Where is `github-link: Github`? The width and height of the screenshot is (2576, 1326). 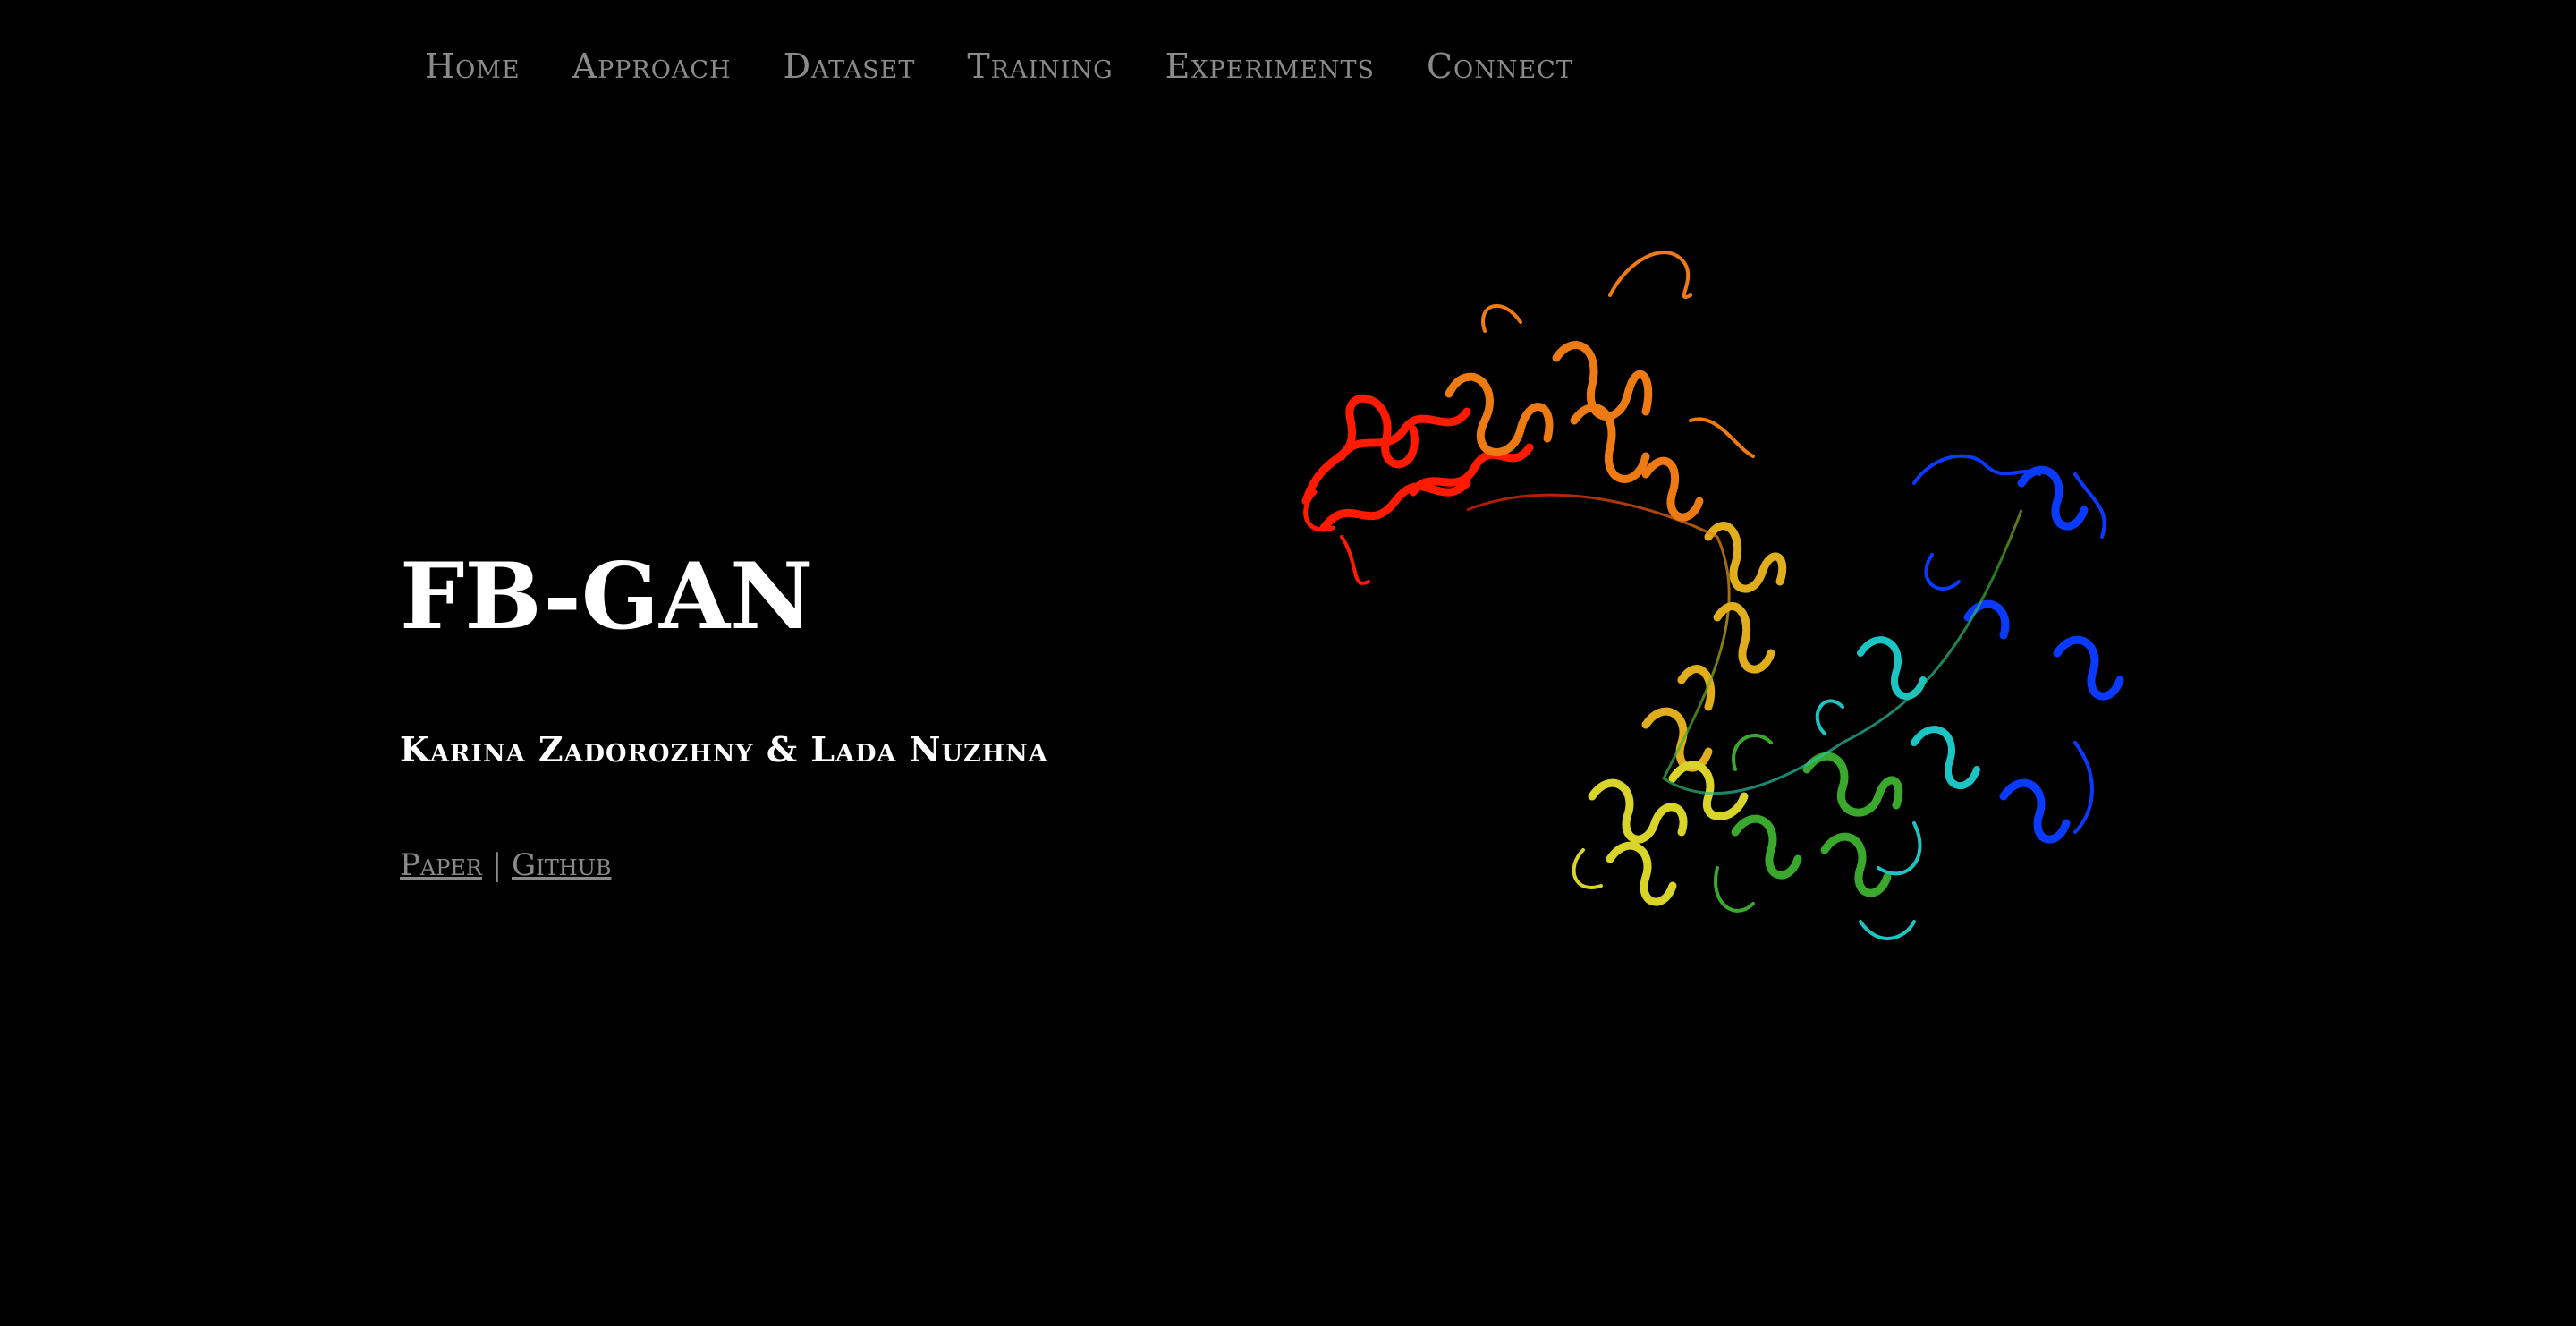 github-link: Github is located at coordinates (561, 865).